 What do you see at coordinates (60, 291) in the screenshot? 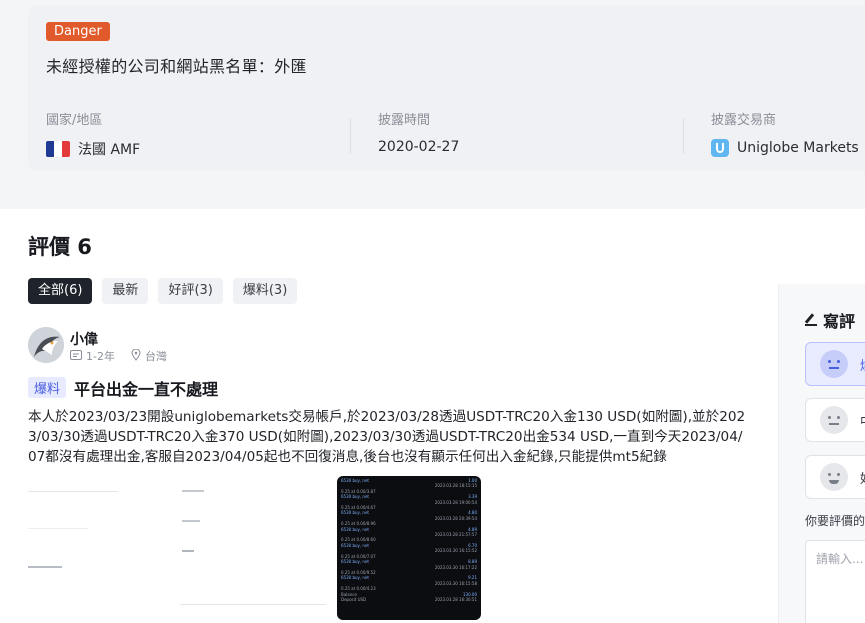
I see `filter-all-button: 全部(6)` at bounding box center [60, 291].